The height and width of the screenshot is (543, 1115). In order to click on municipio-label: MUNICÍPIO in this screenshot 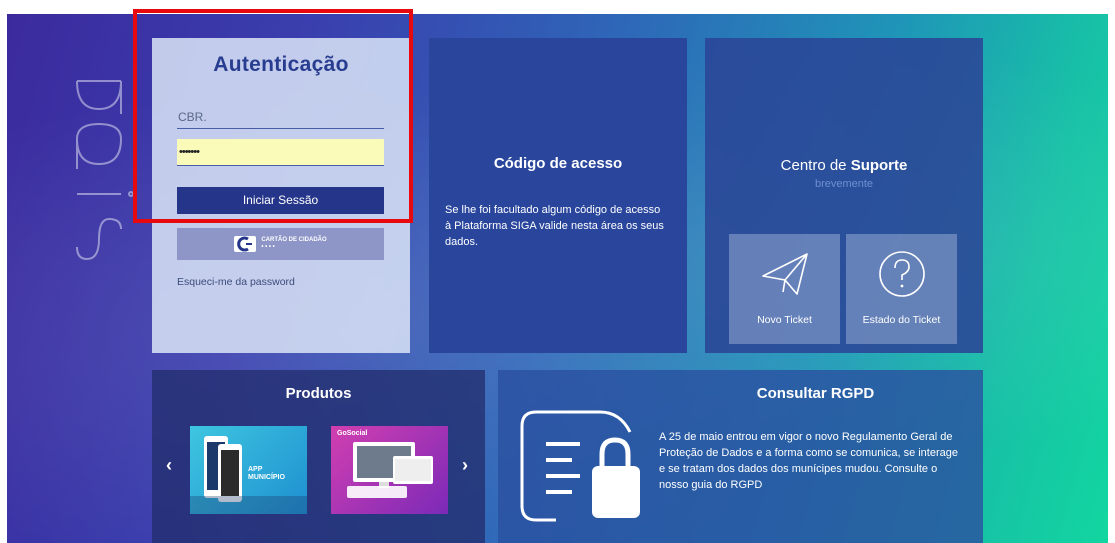, I will do `click(266, 477)`.